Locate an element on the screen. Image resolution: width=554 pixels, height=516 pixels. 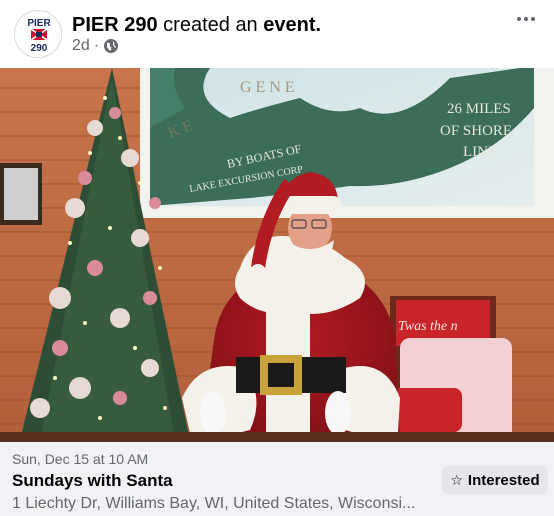
pier-290-logo: PIER 290 is located at coordinates (38, 34).